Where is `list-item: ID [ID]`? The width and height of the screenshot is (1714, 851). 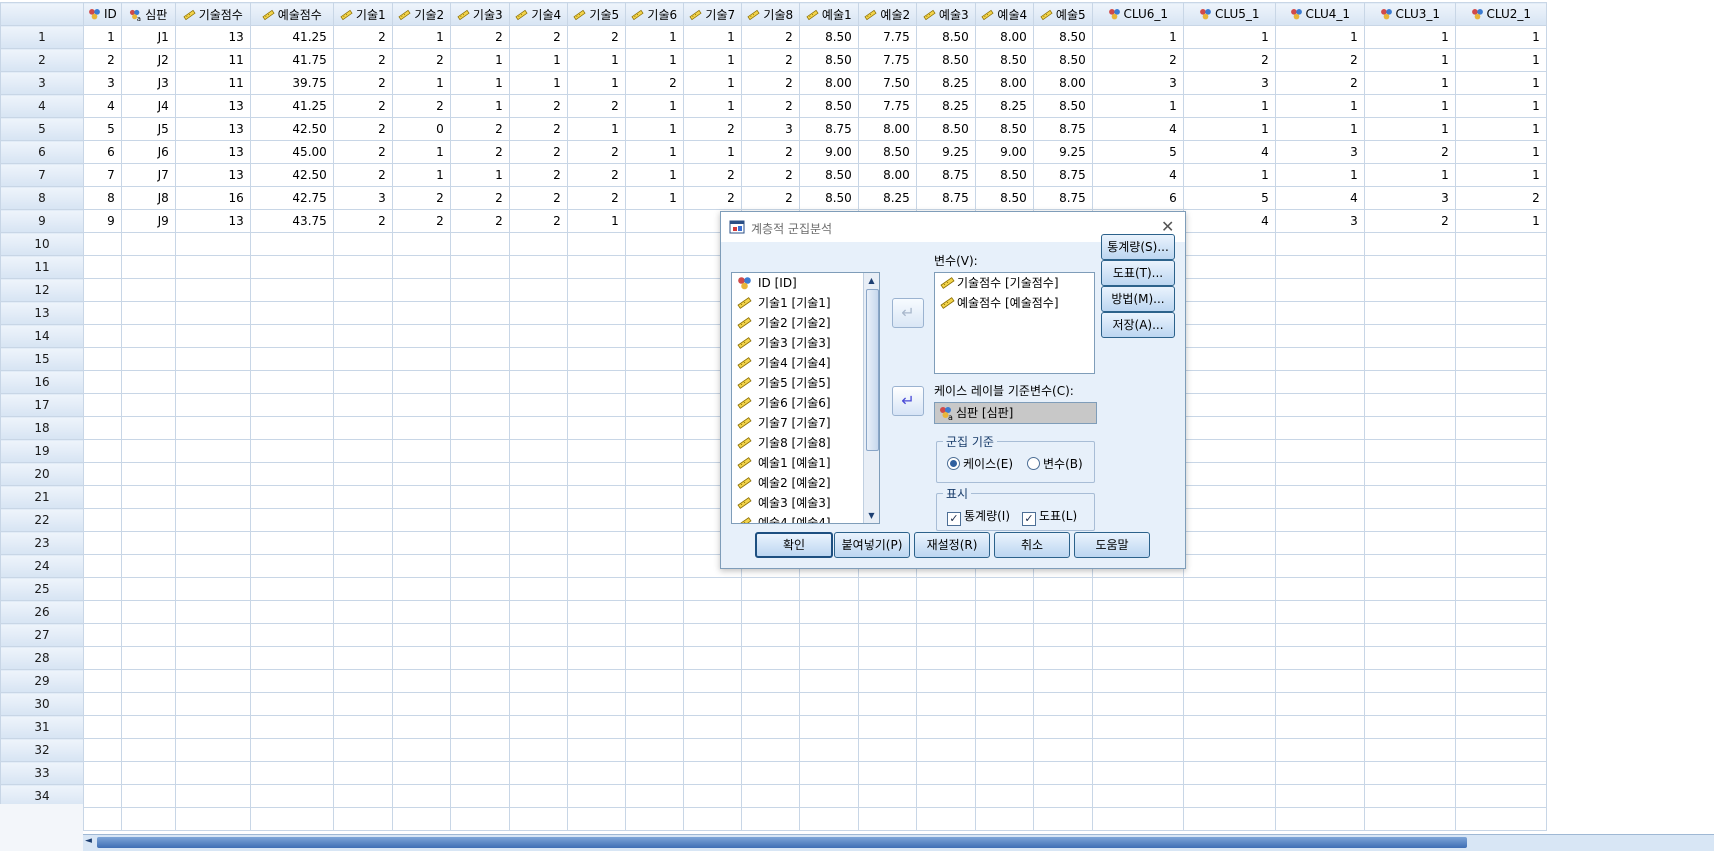
list-item: ID [ID] is located at coordinates (805, 283).